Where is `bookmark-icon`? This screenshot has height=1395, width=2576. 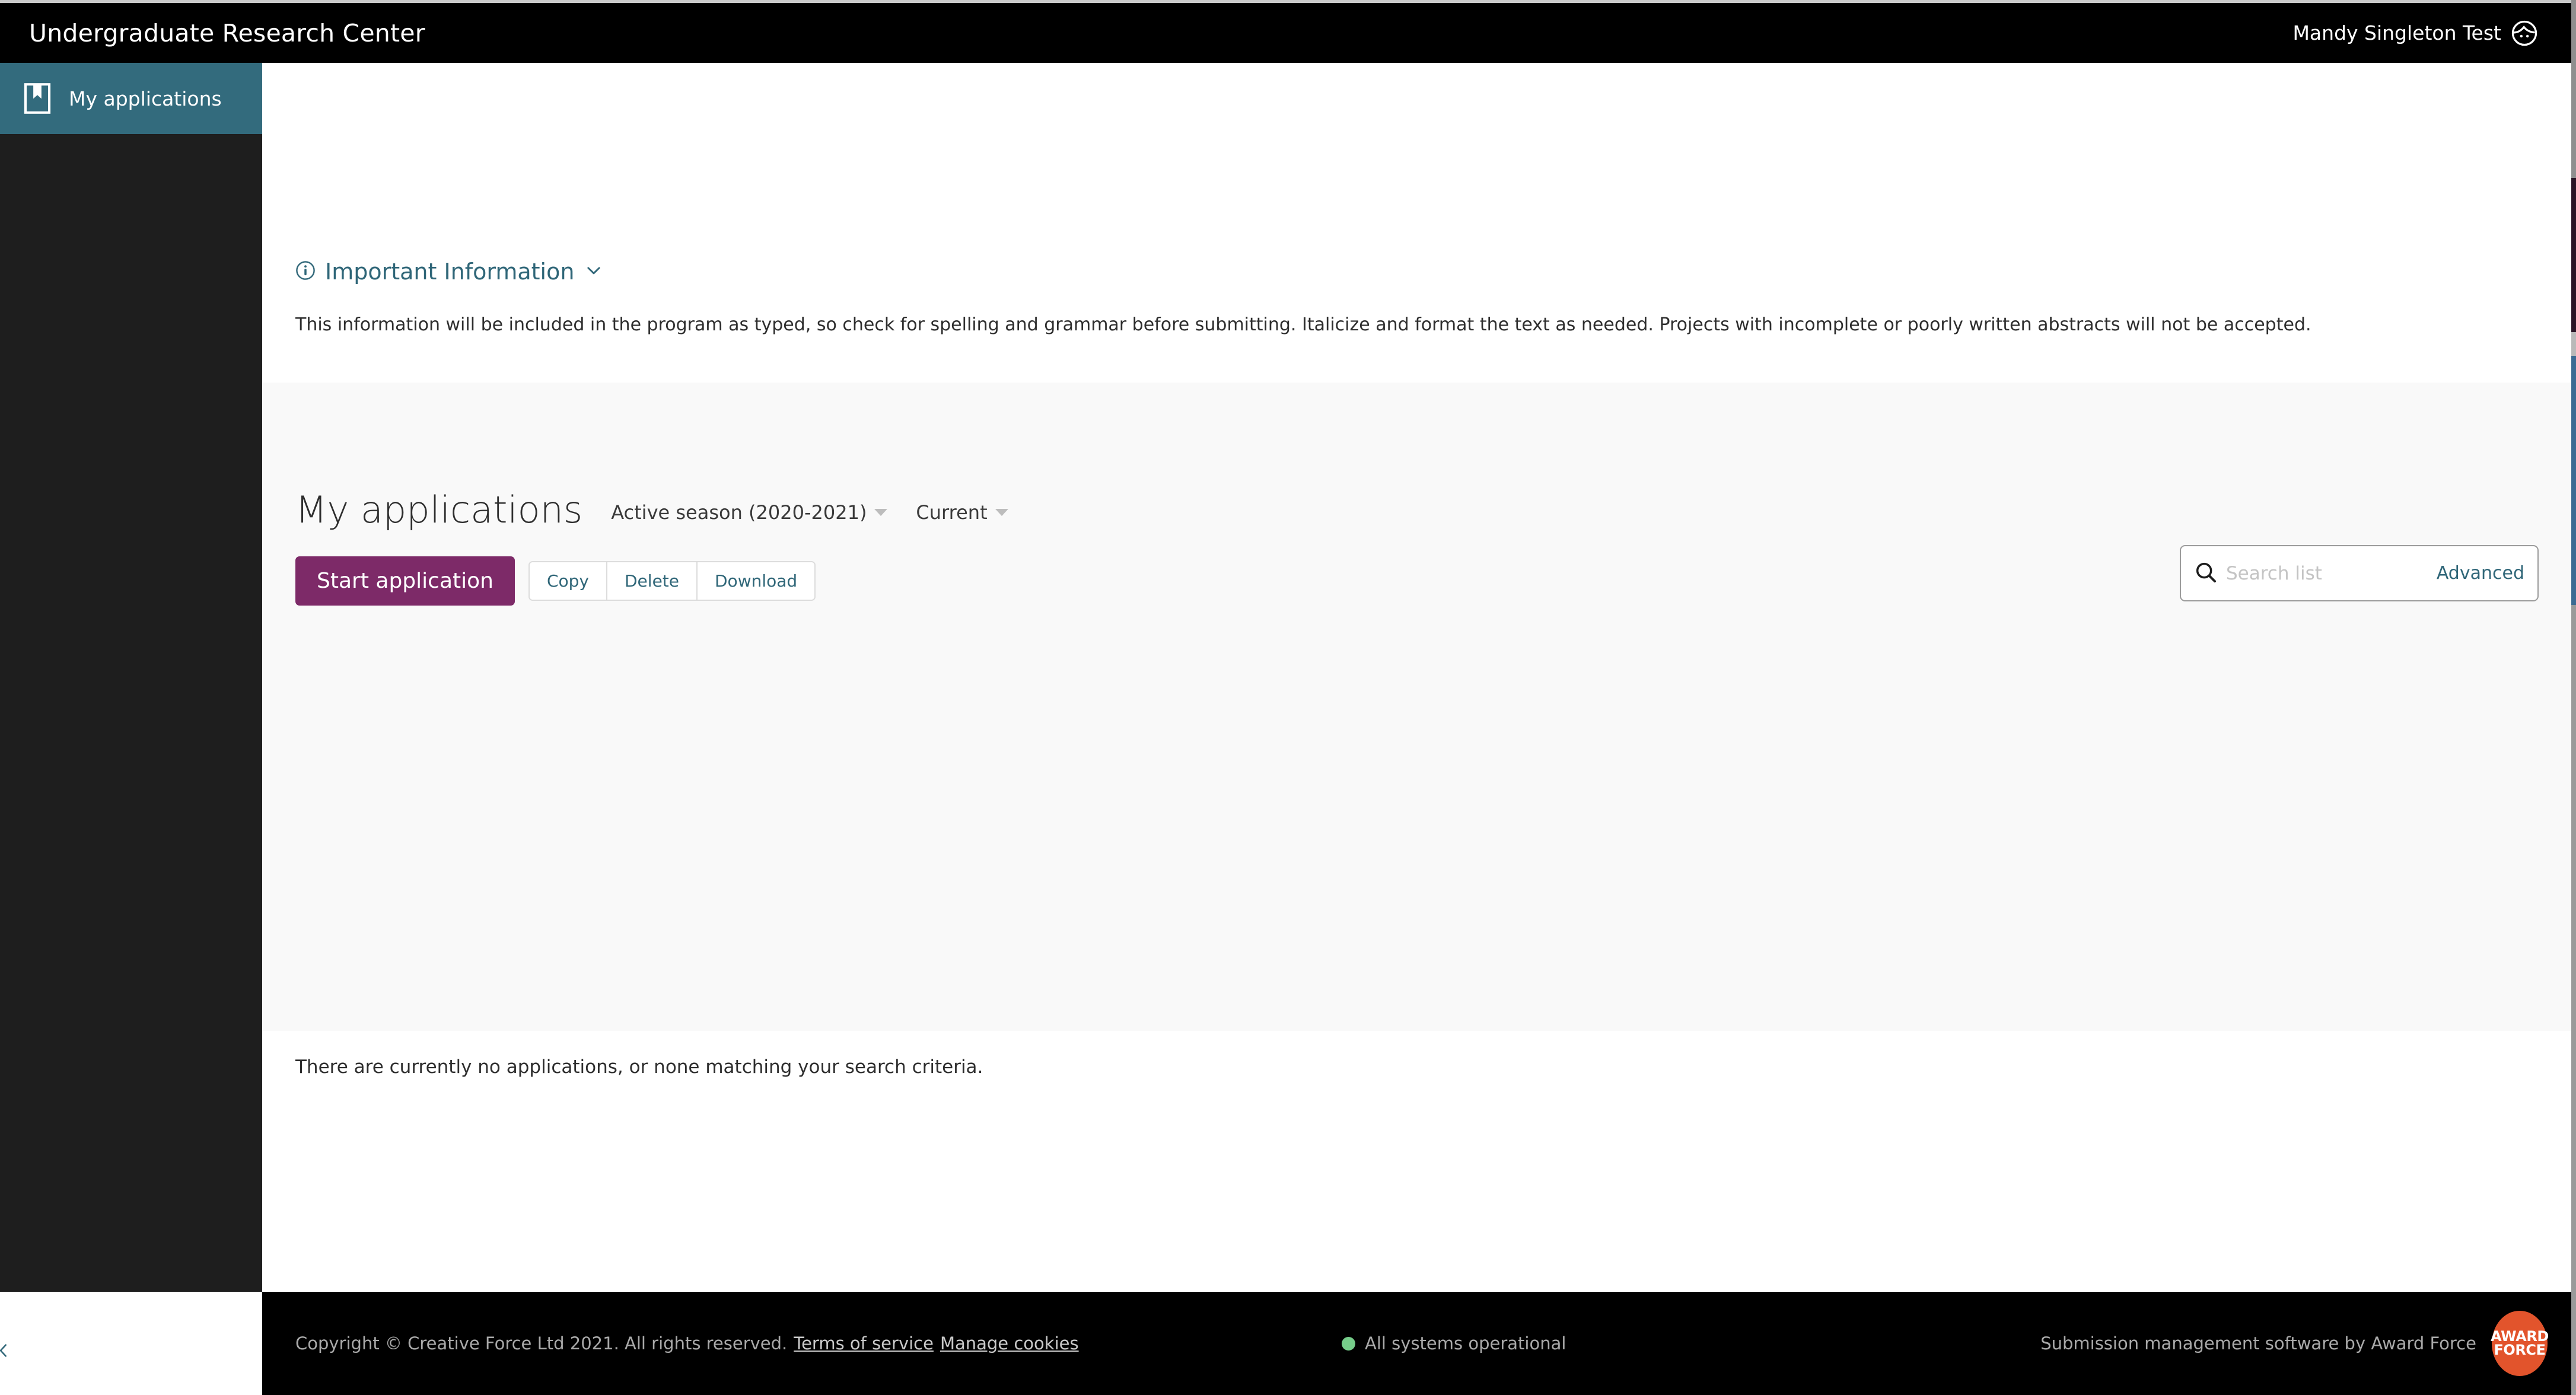
bookmark-icon is located at coordinates (37, 98).